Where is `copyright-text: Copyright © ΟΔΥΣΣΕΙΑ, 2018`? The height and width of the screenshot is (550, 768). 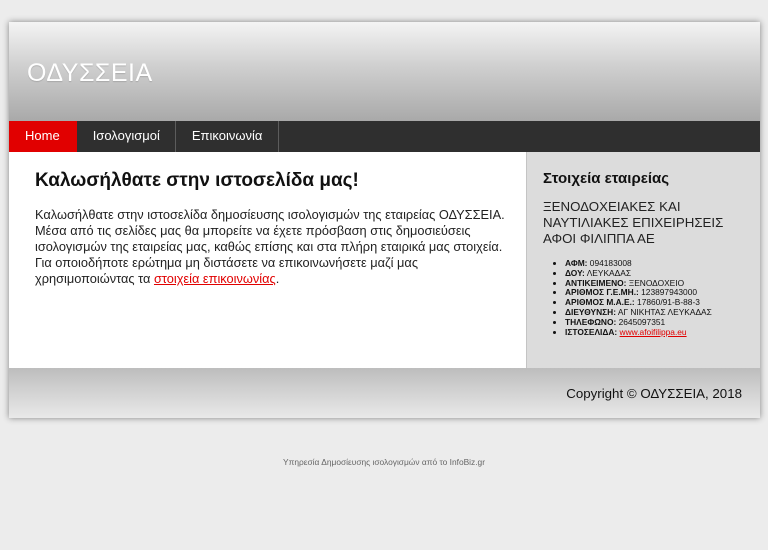
copyright-text: Copyright © ΟΔΥΣΣΕΙΑ, 2018 is located at coordinates (654, 393).